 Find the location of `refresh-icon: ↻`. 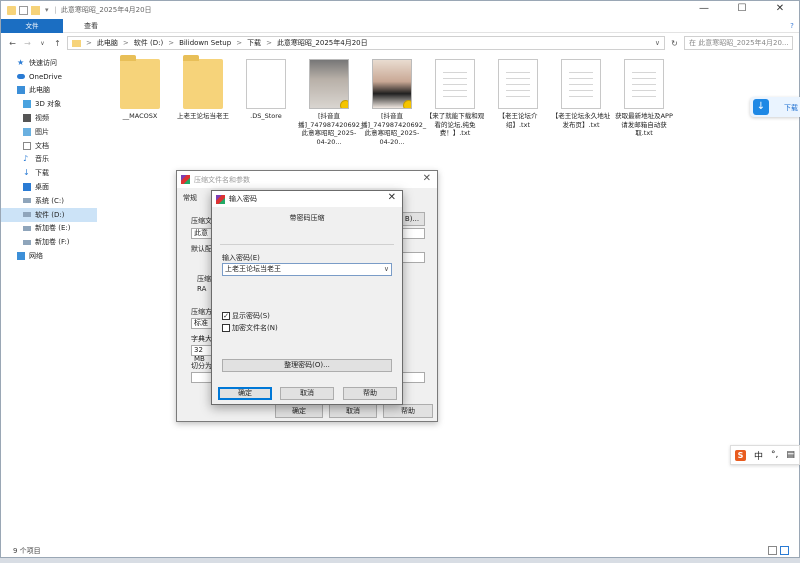

refresh-icon: ↻ is located at coordinates (674, 43).